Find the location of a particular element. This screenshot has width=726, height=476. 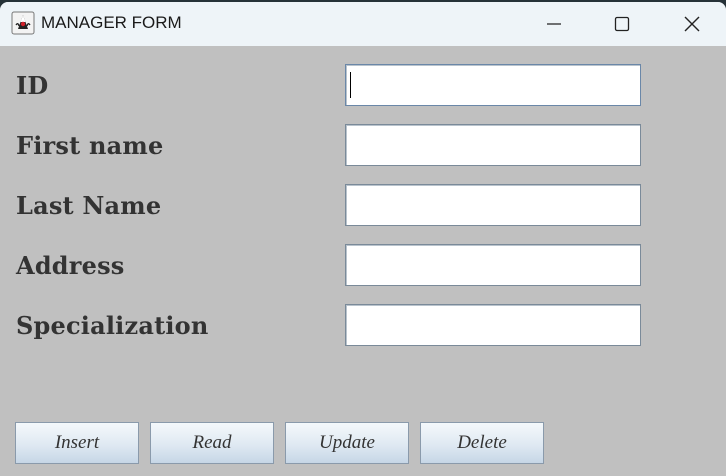

address-label: Address is located at coordinates (70, 265).